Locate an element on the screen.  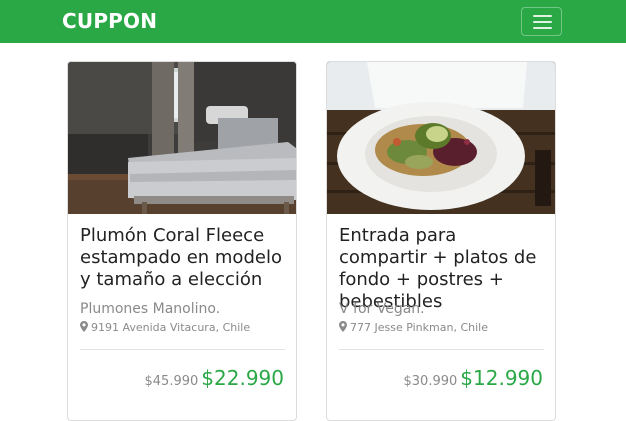
address-line: 9191 Avenida Vitacura, Chile is located at coordinates (165, 327).